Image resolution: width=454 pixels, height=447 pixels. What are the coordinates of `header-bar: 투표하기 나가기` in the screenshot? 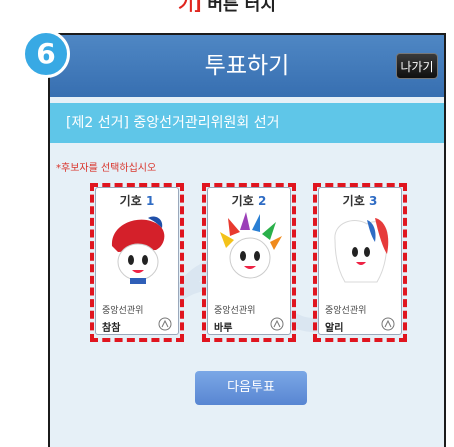 It's located at (247, 66).